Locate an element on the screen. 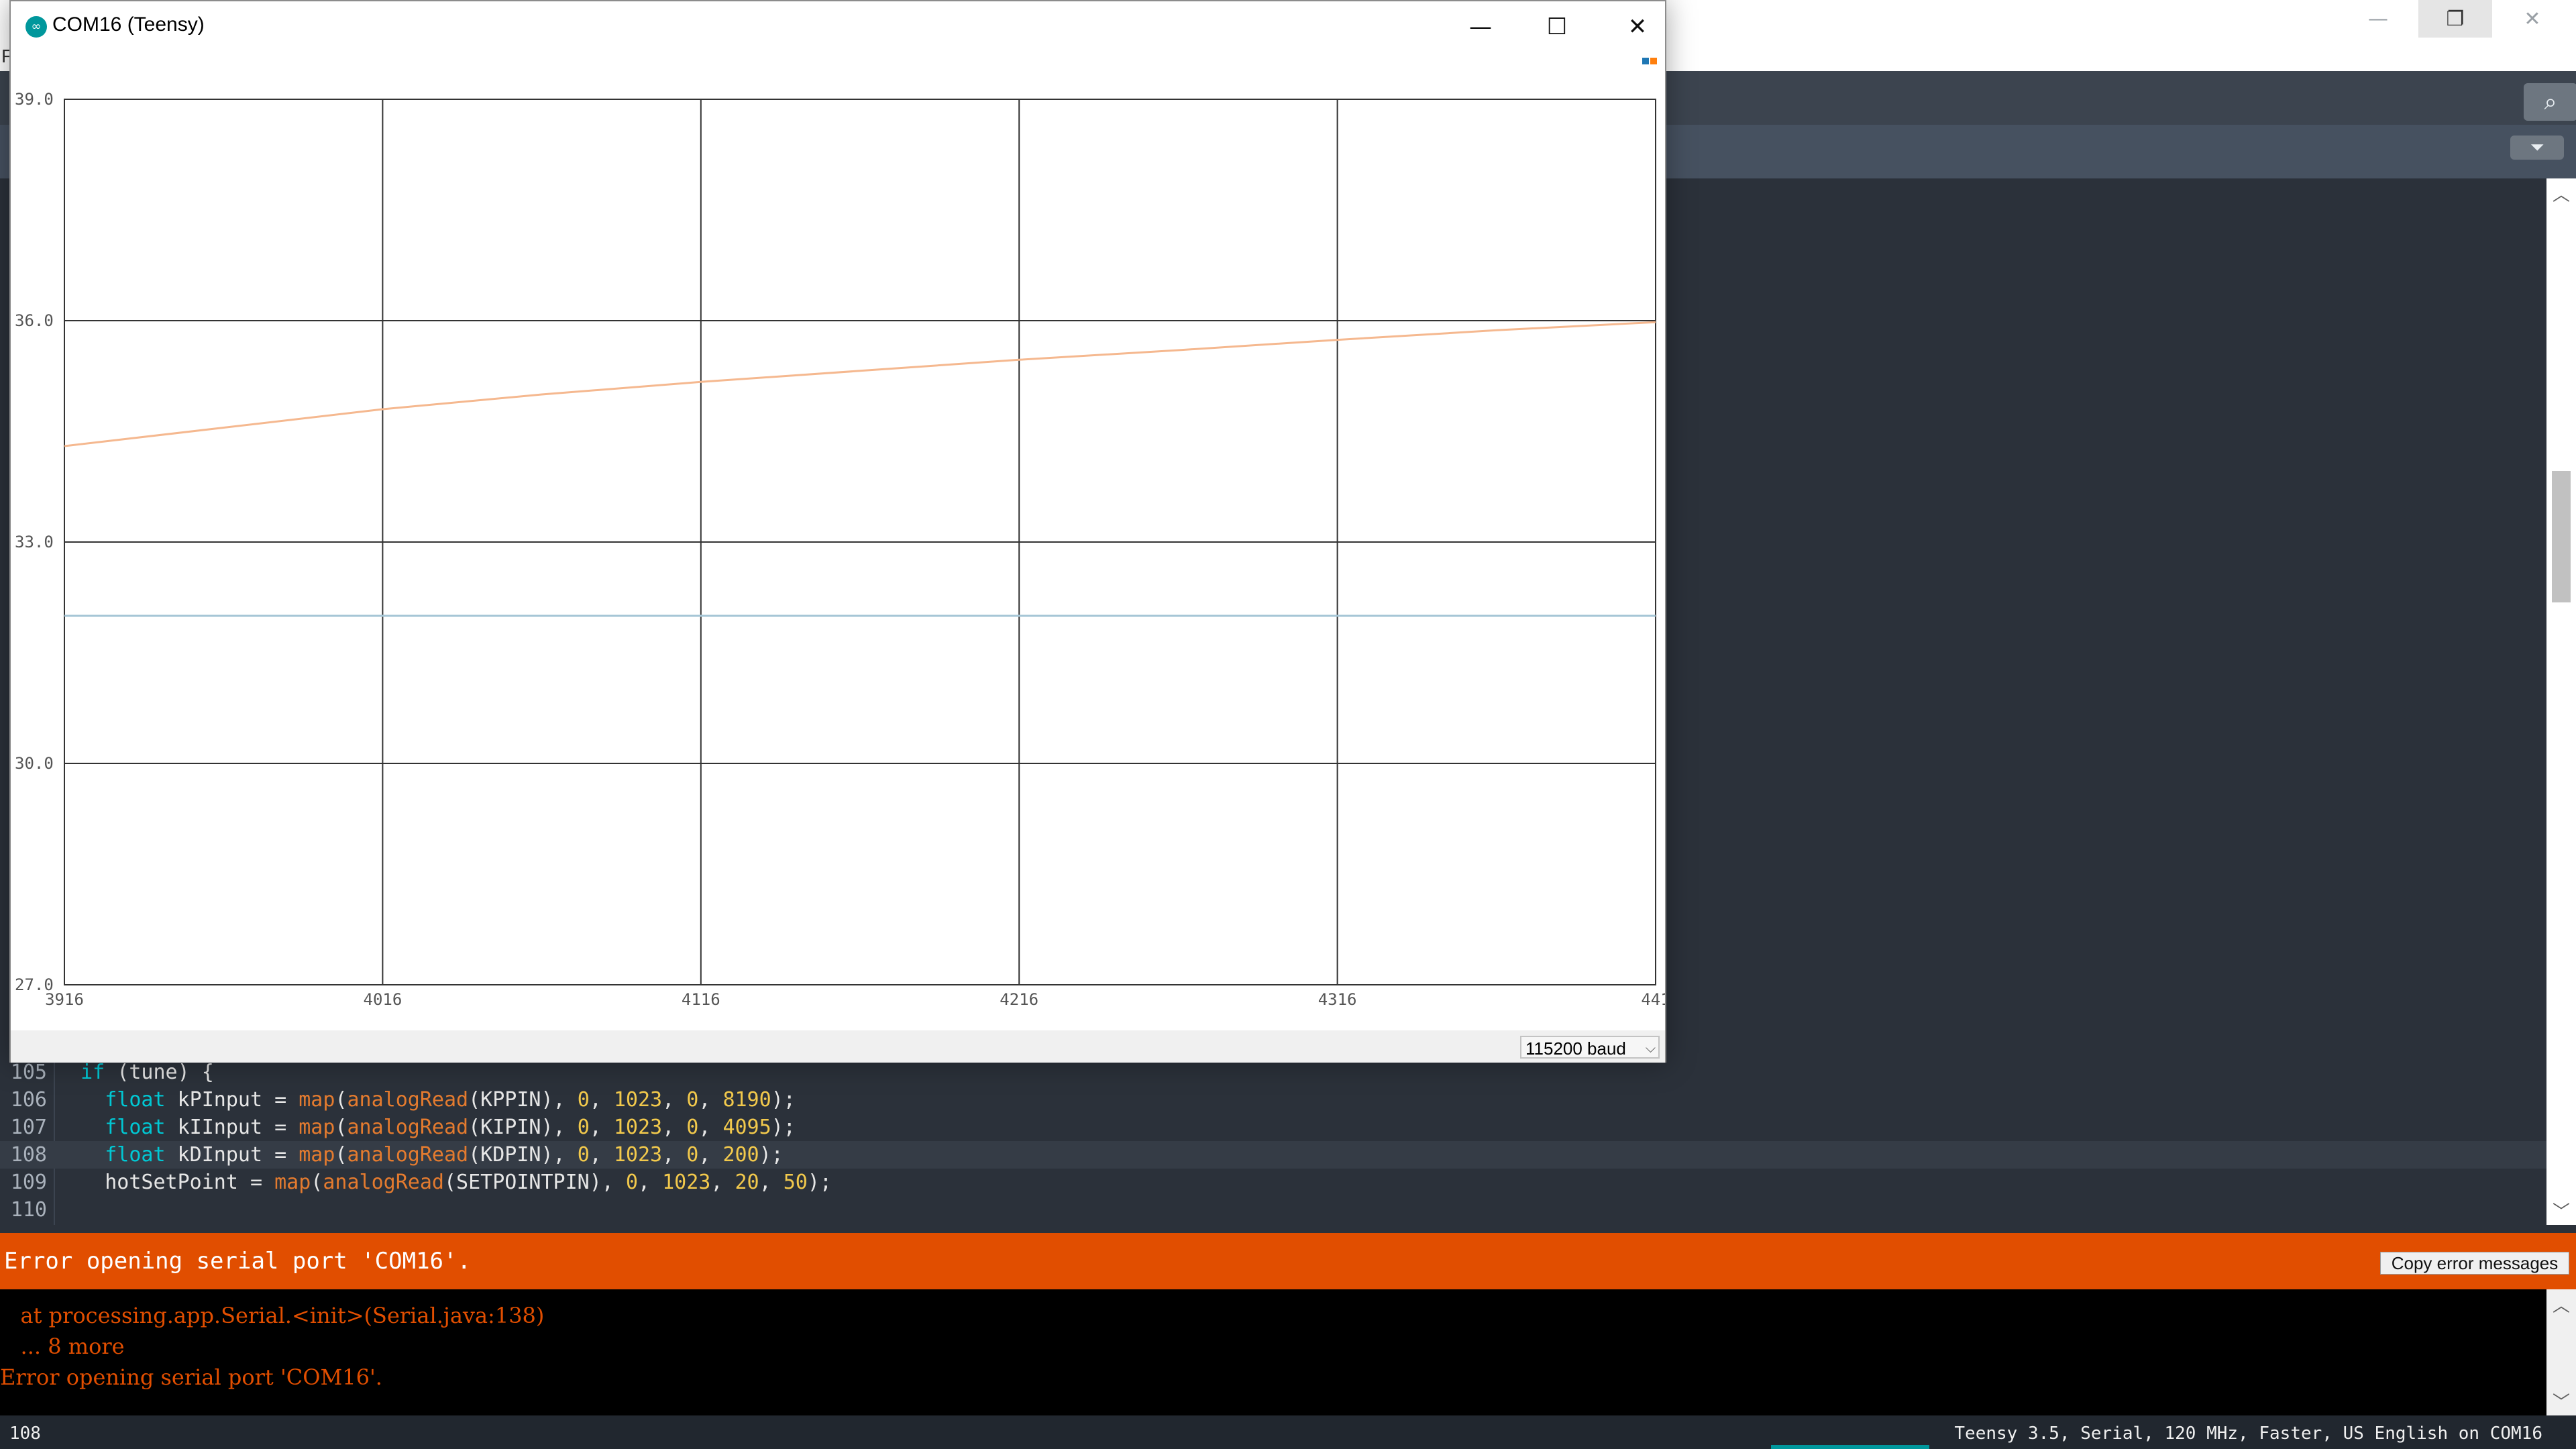 The height and width of the screenshot is (1449, 2576). console-scroll-down-icon: ﹀ is located at coordinates (2561, 1400).